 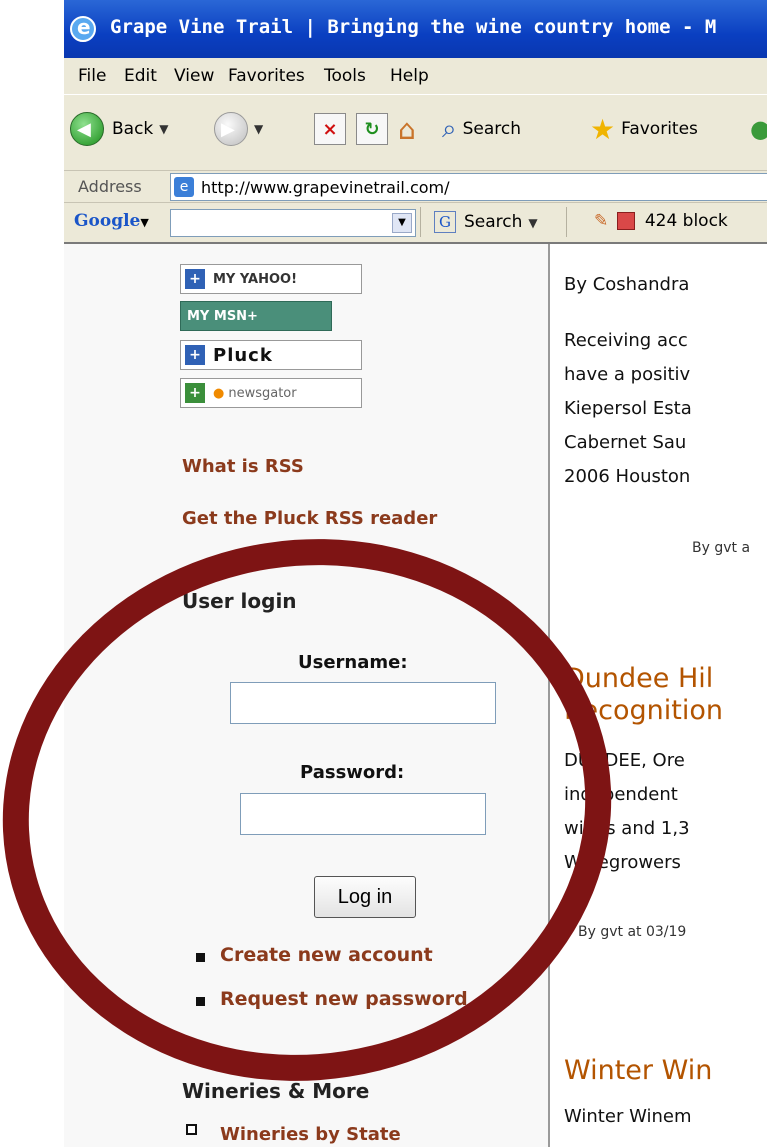 I want to click on stop-button: ×, so click(x=330, y=129).